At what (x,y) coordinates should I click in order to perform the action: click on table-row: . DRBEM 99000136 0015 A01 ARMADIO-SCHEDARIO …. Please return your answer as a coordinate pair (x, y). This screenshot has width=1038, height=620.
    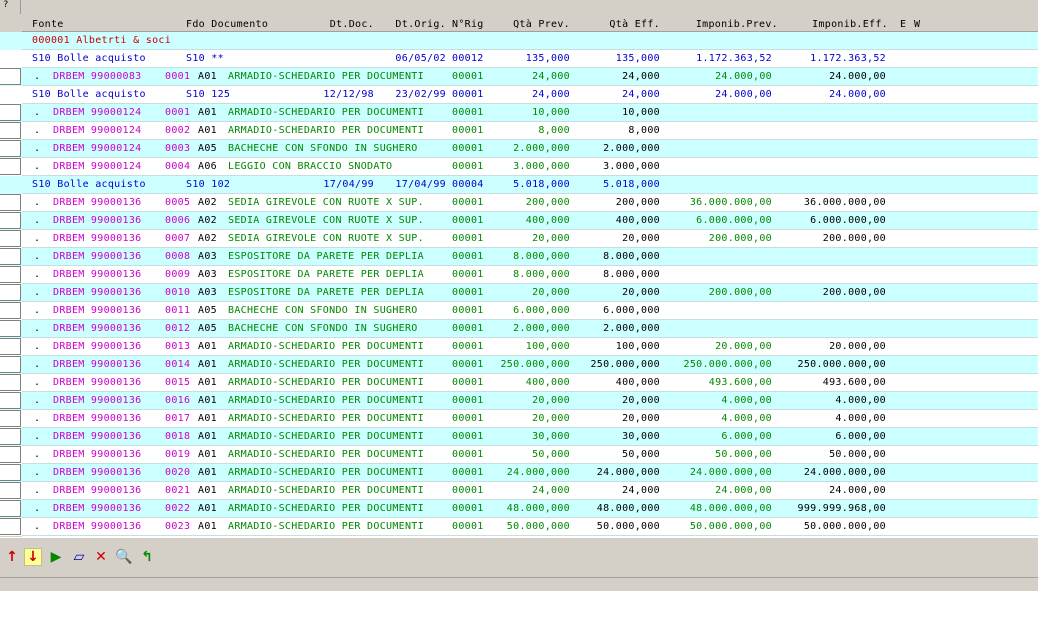
    Looking at the image, I should click on (519, 383).